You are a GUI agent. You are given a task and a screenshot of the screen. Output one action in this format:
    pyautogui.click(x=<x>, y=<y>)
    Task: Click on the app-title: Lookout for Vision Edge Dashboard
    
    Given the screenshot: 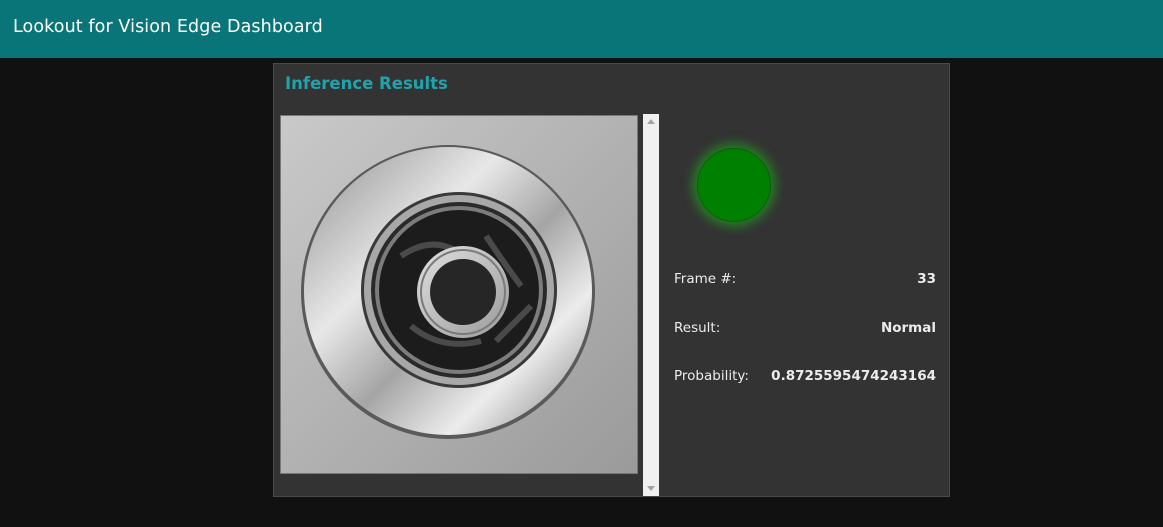 What is the action you would take?
    pyautogui.click(x=168, y=27)
    